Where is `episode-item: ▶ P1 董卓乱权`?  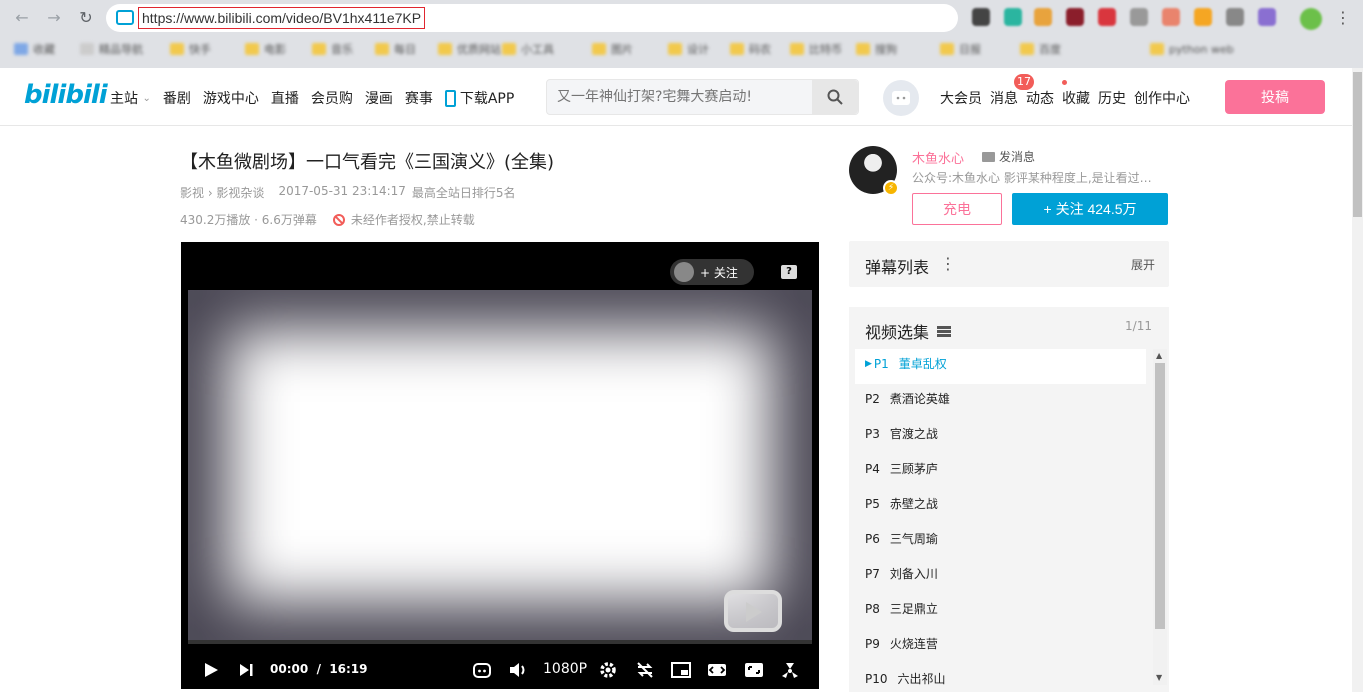
episode-item: ▶ P1 董卓乱权 is located at coordinates (1000, 366).